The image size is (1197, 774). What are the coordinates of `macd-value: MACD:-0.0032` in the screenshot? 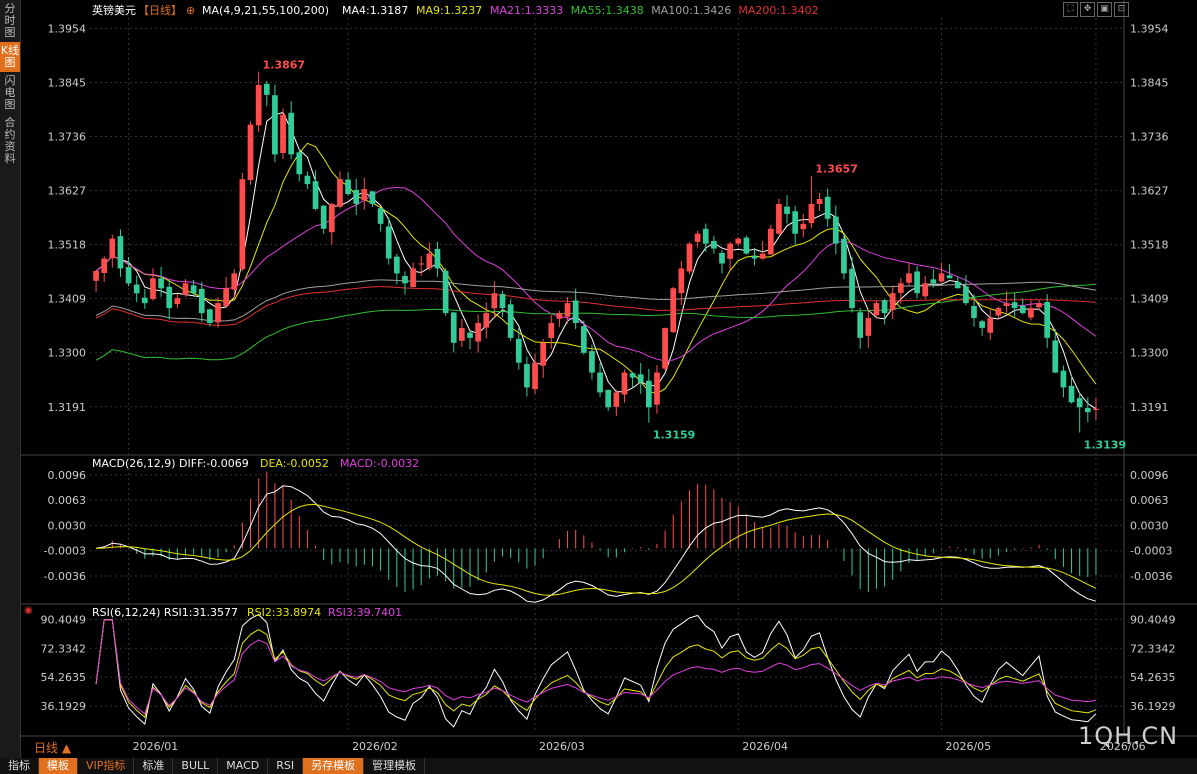 It's located at (379, 463).